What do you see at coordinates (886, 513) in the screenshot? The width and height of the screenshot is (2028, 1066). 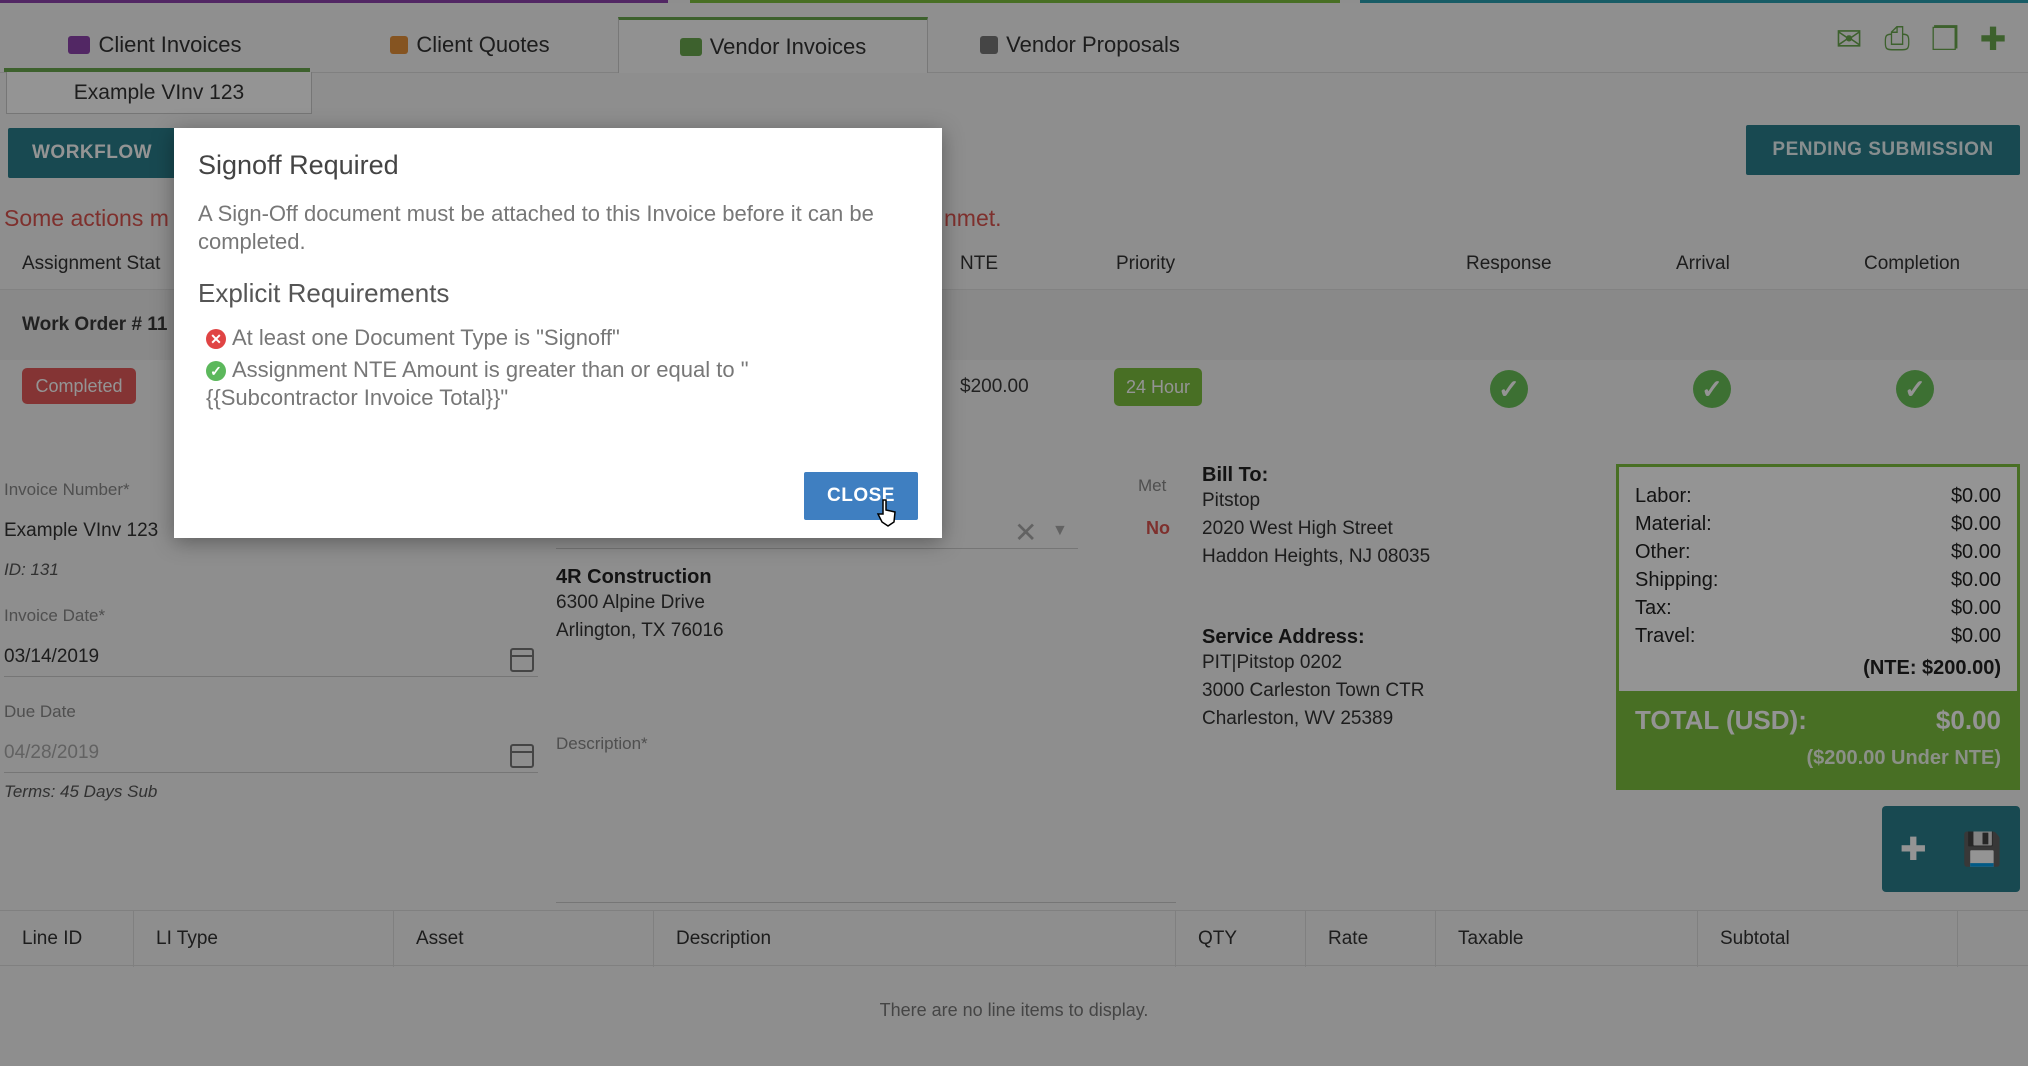 I see `pointer-cursor-icon` at bounding box center [886, 513].